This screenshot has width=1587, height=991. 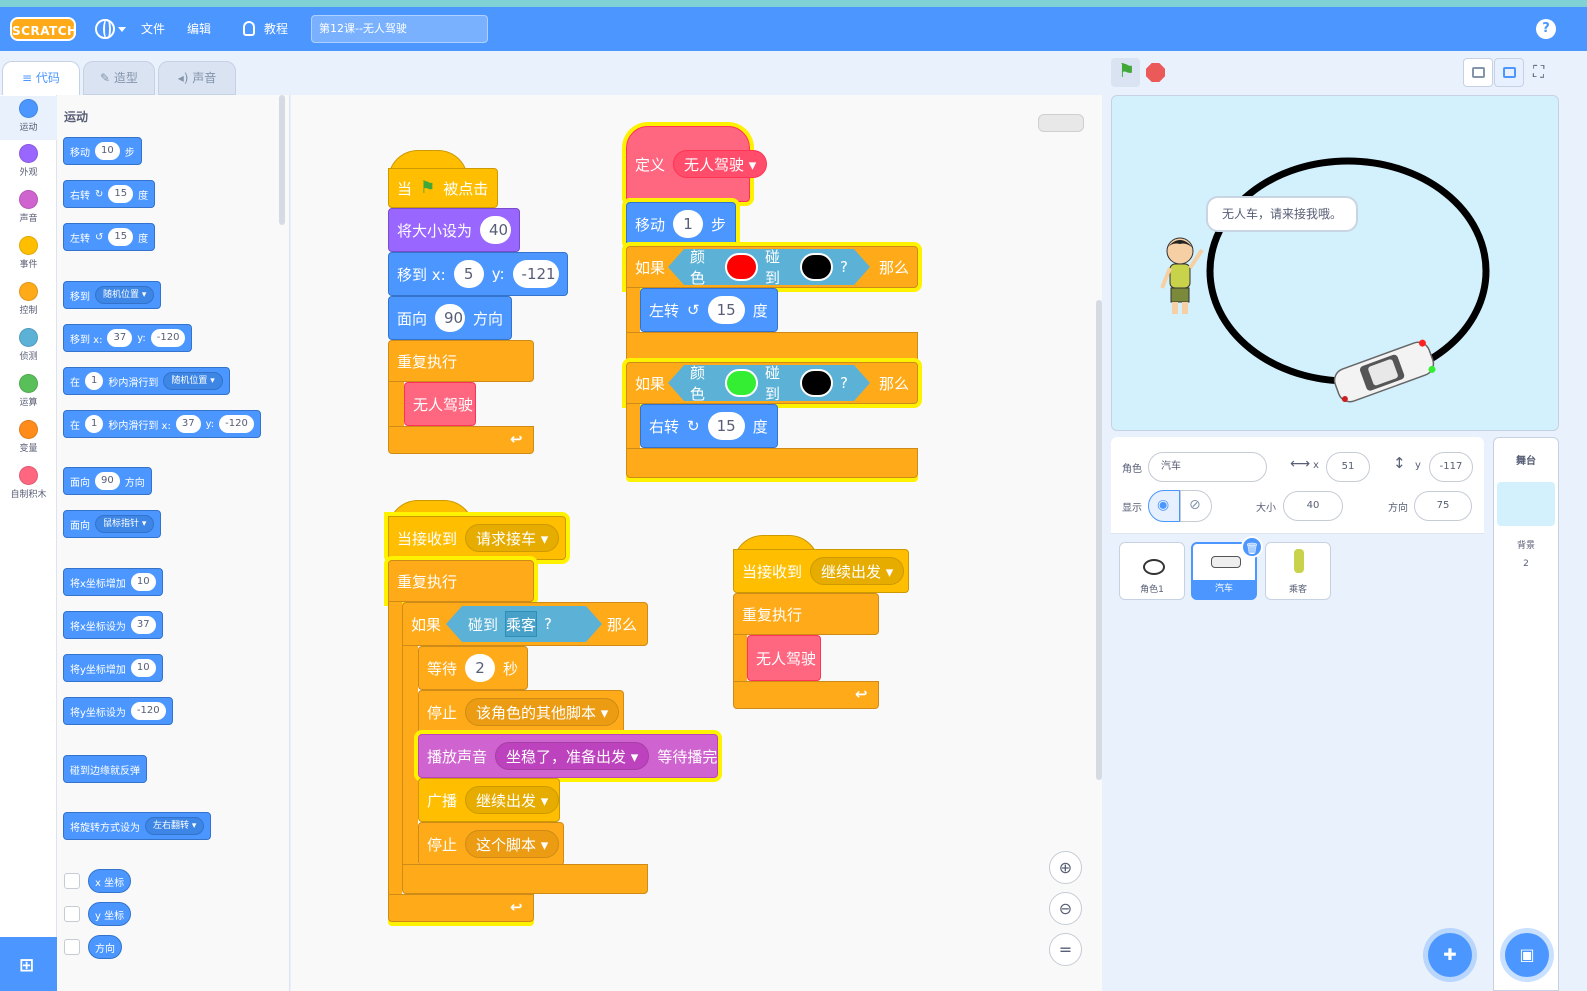 What do you see at coordinates (28, 483) in the screenshot?
I see `category-my-blocks: 自制积木` at bounding box center [28, 483].